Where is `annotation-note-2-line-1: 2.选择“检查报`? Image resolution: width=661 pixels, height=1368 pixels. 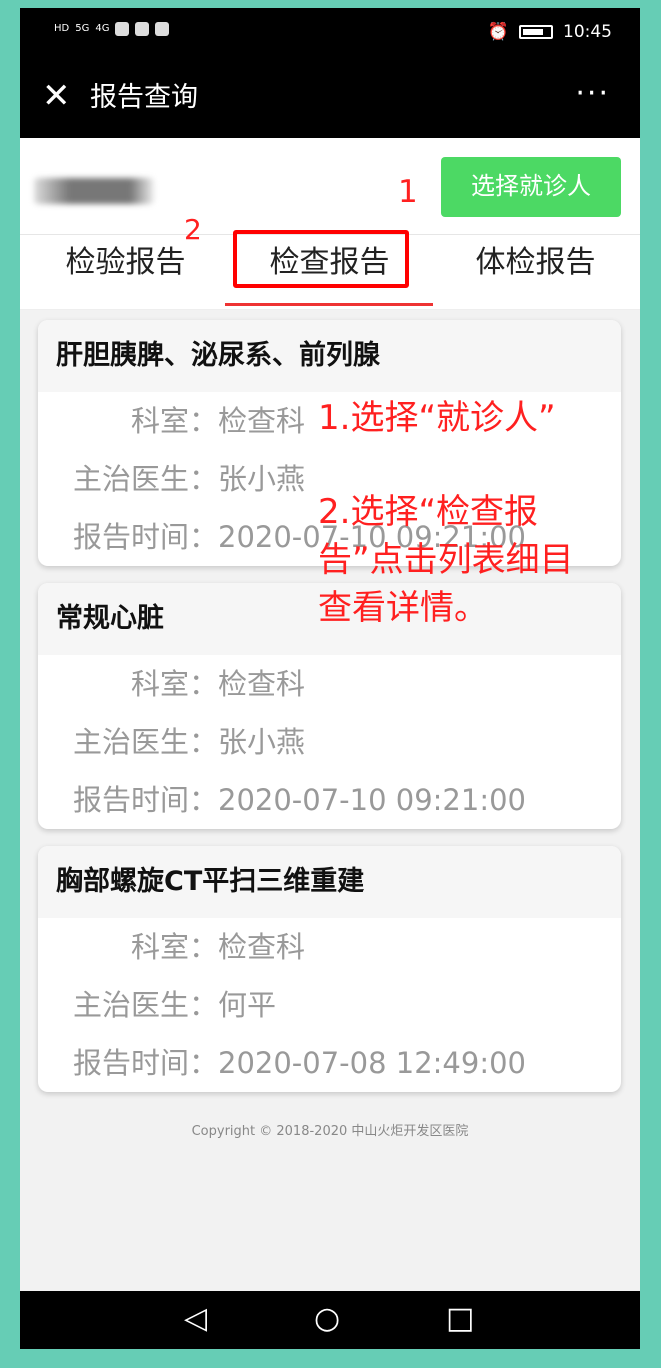 annotation-note-2-line-1: 2.选择“检查报 is located at coordinates (428, 512).